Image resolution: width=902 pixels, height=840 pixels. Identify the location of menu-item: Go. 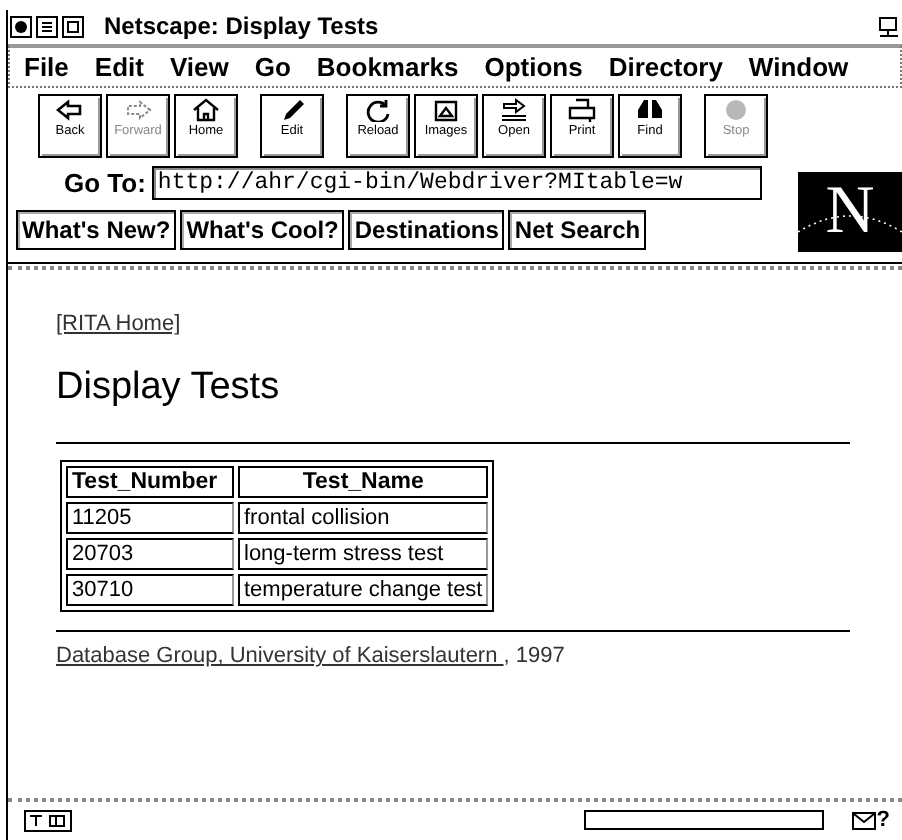
(272, 67).